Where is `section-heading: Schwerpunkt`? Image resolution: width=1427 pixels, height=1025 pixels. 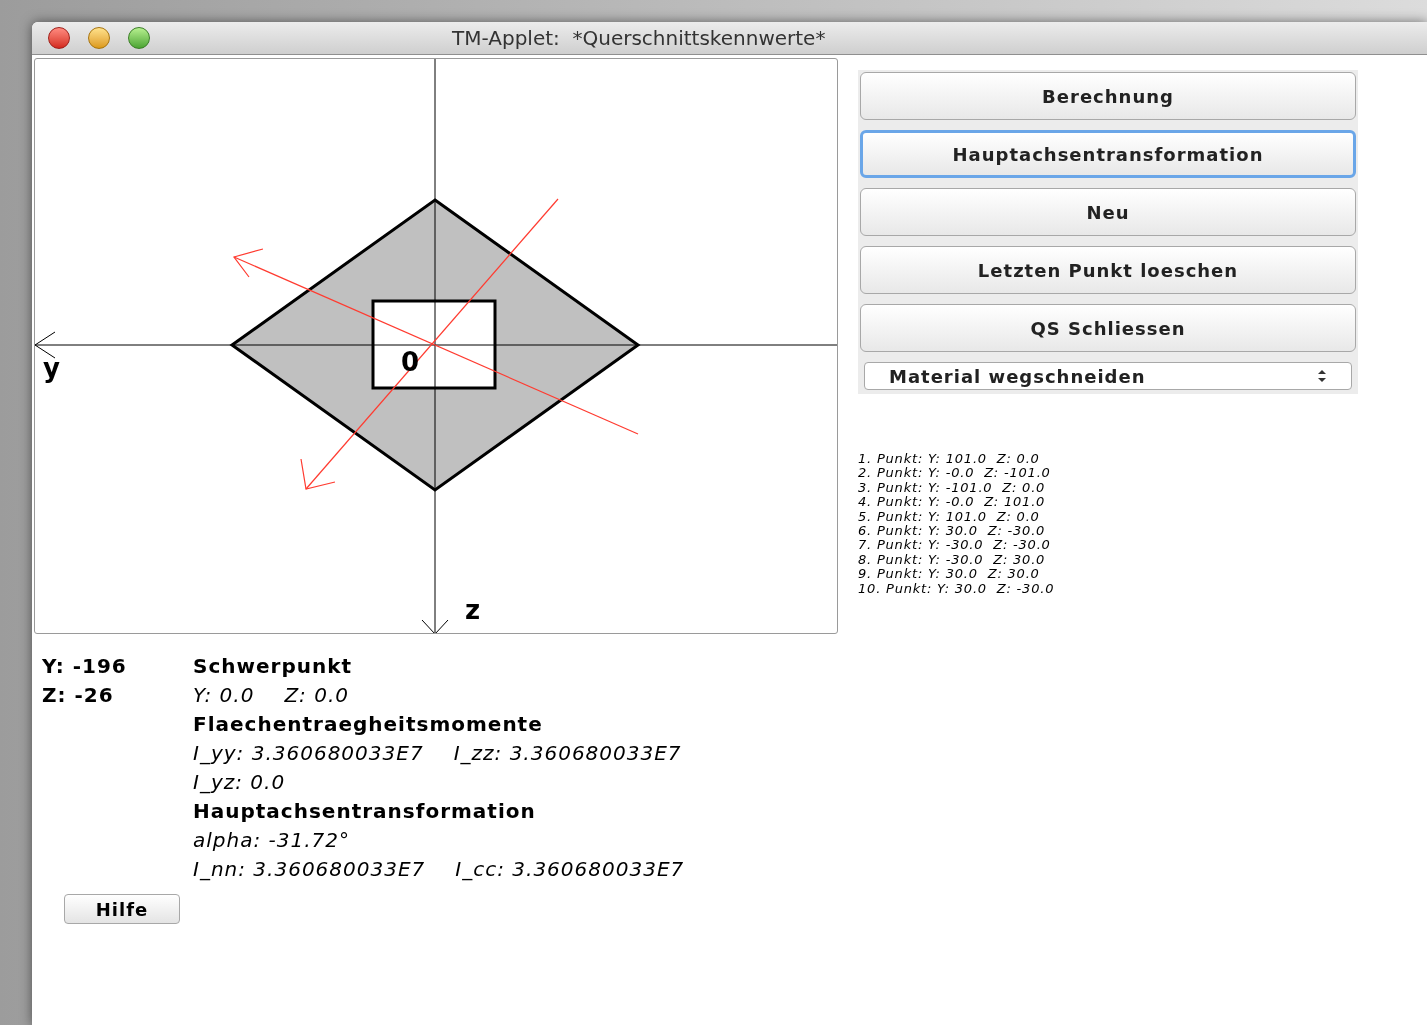
section-heading: Schwerpunkt is located at coordinates (273, 666).